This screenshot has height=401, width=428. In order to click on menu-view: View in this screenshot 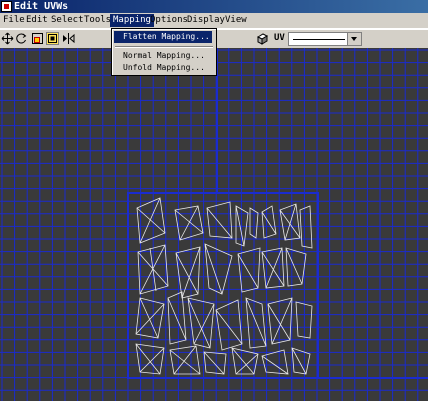, I will do `click(236, 20)`.